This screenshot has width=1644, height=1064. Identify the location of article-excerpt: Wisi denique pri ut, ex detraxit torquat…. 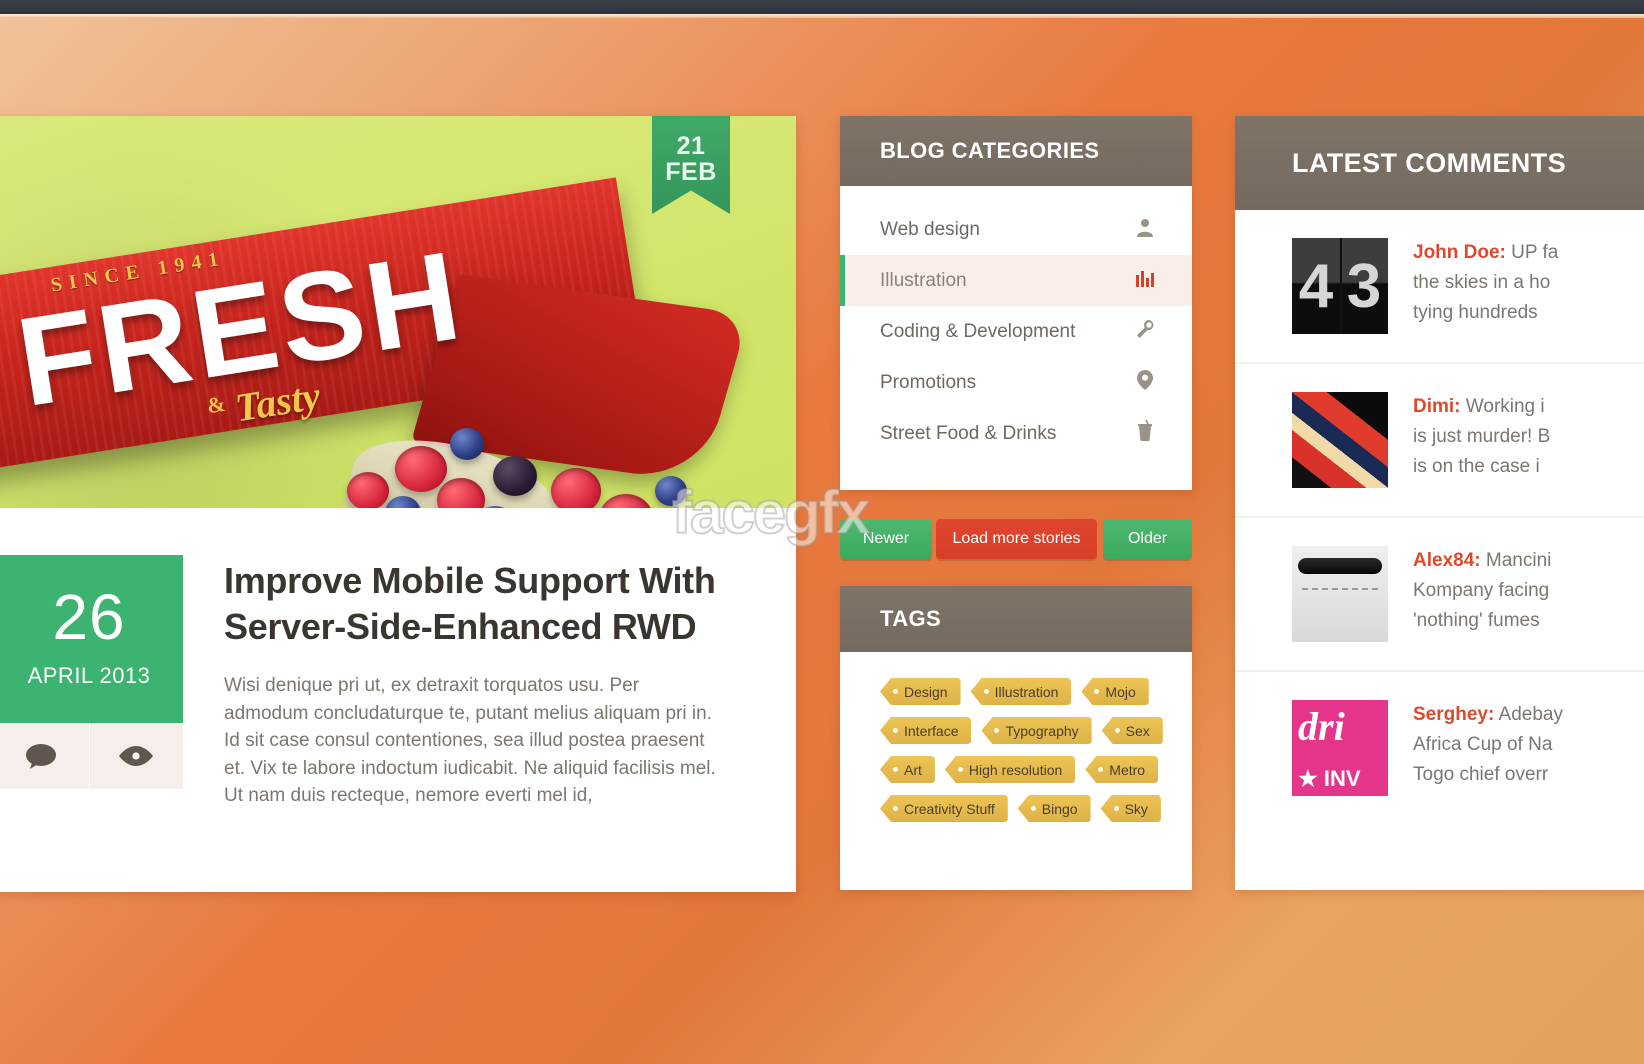
(470, 740).